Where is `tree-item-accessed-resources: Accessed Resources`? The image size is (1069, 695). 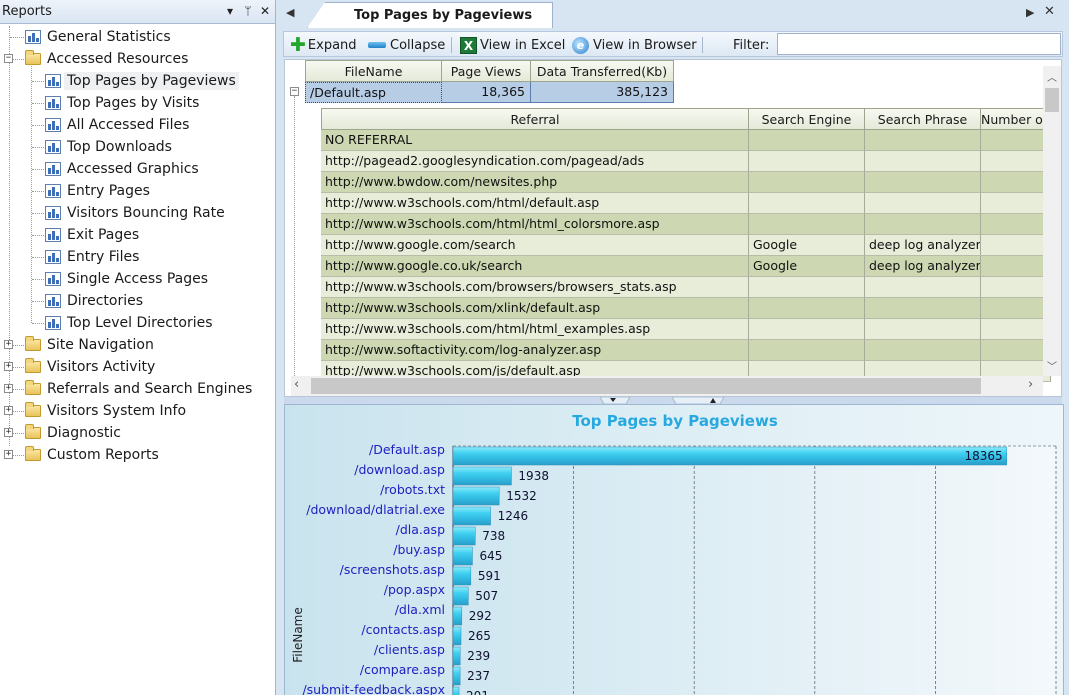 tree-item-accessed-resources: Accessed Resources is located at coordinates (107, 59).